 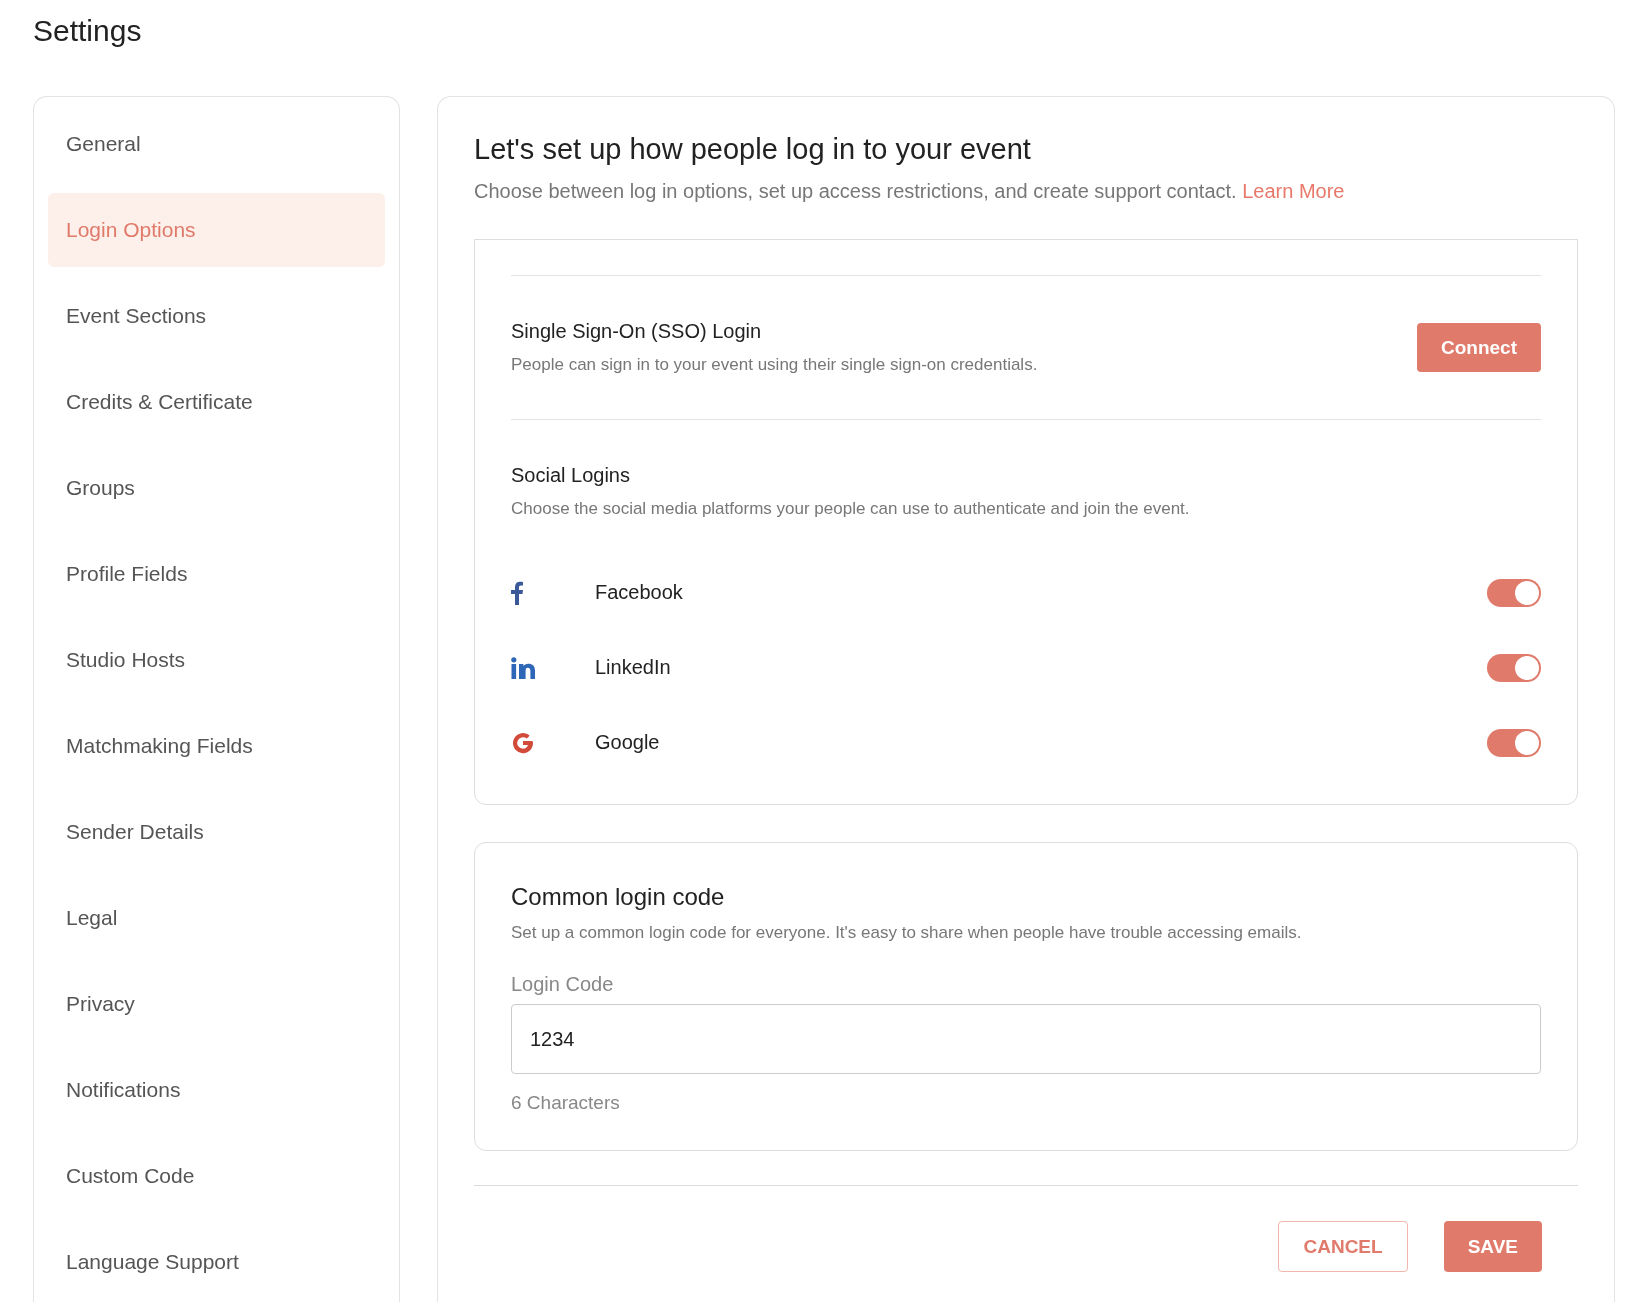 I want to click on social-logins-description: Choose the social media platforms your people can use to authenticate and join the event., so click(x=851, y=509).